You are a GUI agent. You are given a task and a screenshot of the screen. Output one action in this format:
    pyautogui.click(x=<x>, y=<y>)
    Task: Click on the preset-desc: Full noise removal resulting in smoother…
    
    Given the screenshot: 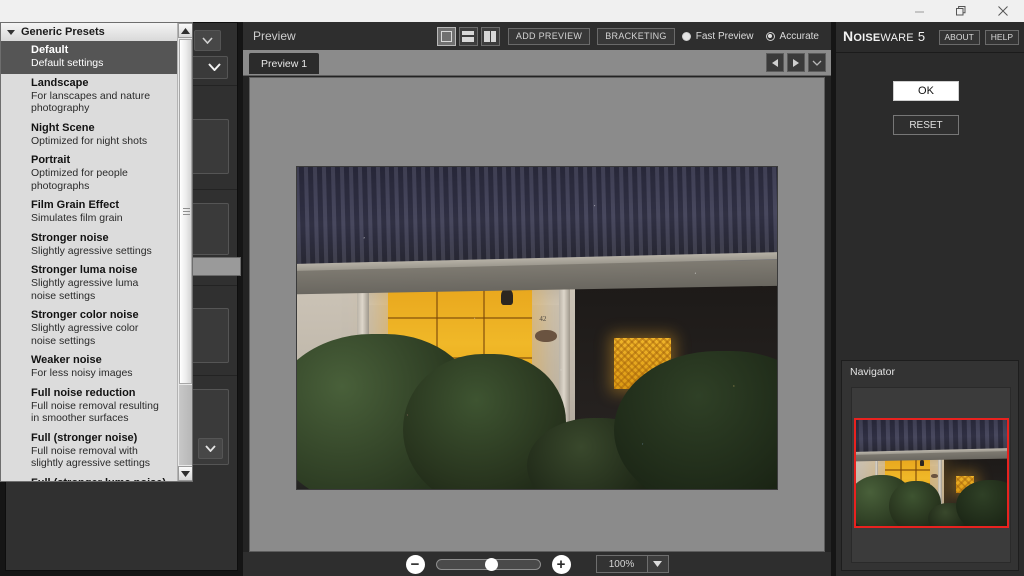 What is the action you would take?
    pyautogui.click(x=95, y=412)
    